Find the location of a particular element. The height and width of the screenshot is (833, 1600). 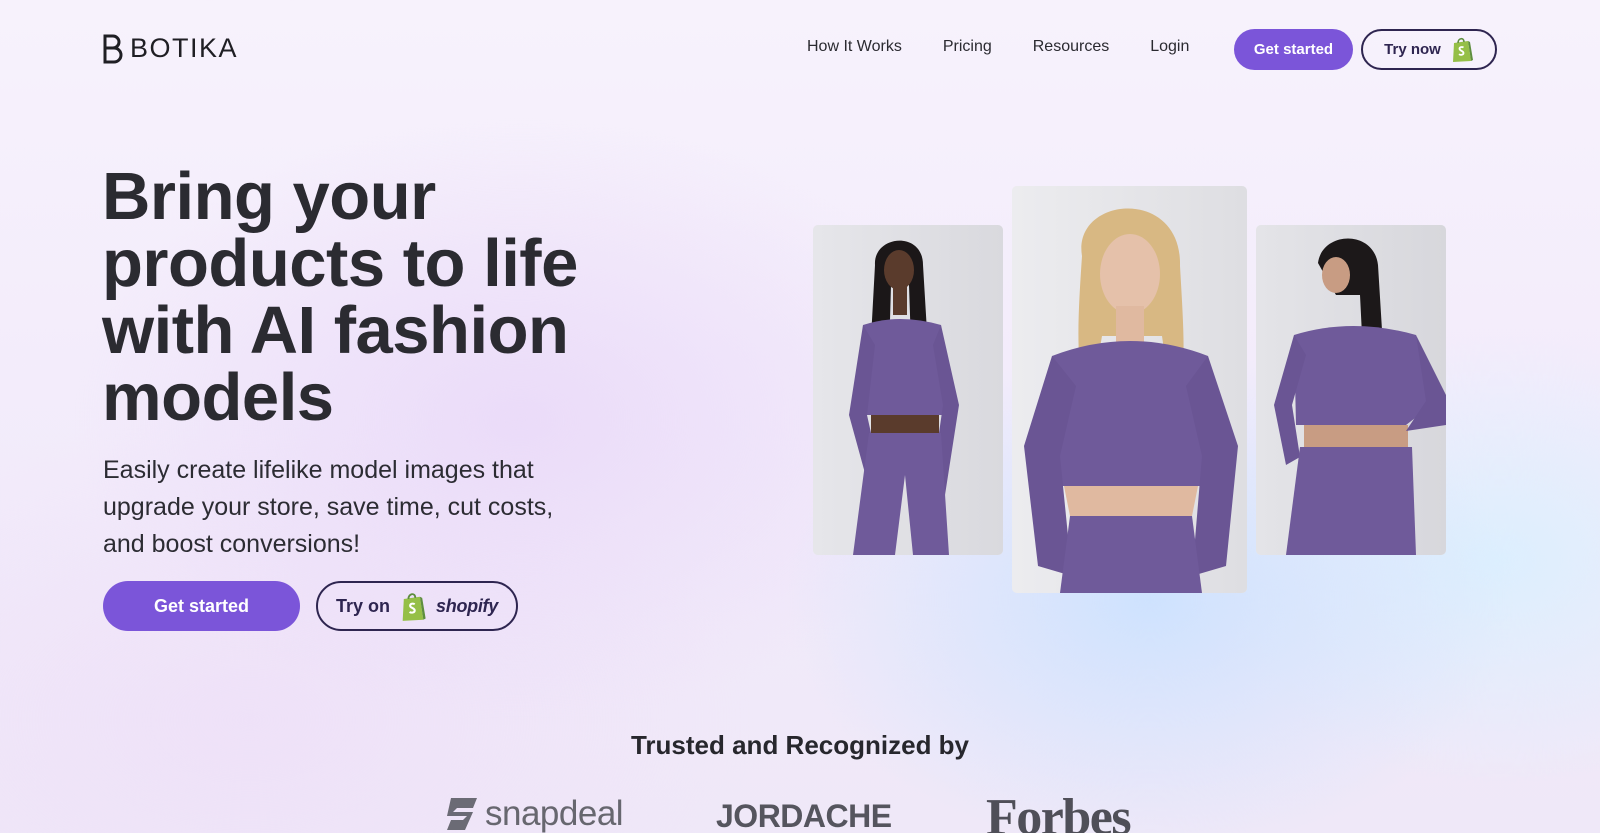

shopify-wordmark: shopify is located at coordinates (467, 605).